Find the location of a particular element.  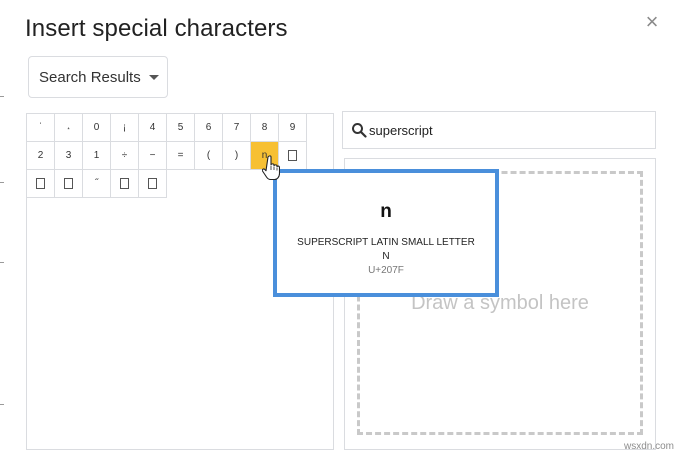

character-cell: ¡ is located at coordinates (125, 128).